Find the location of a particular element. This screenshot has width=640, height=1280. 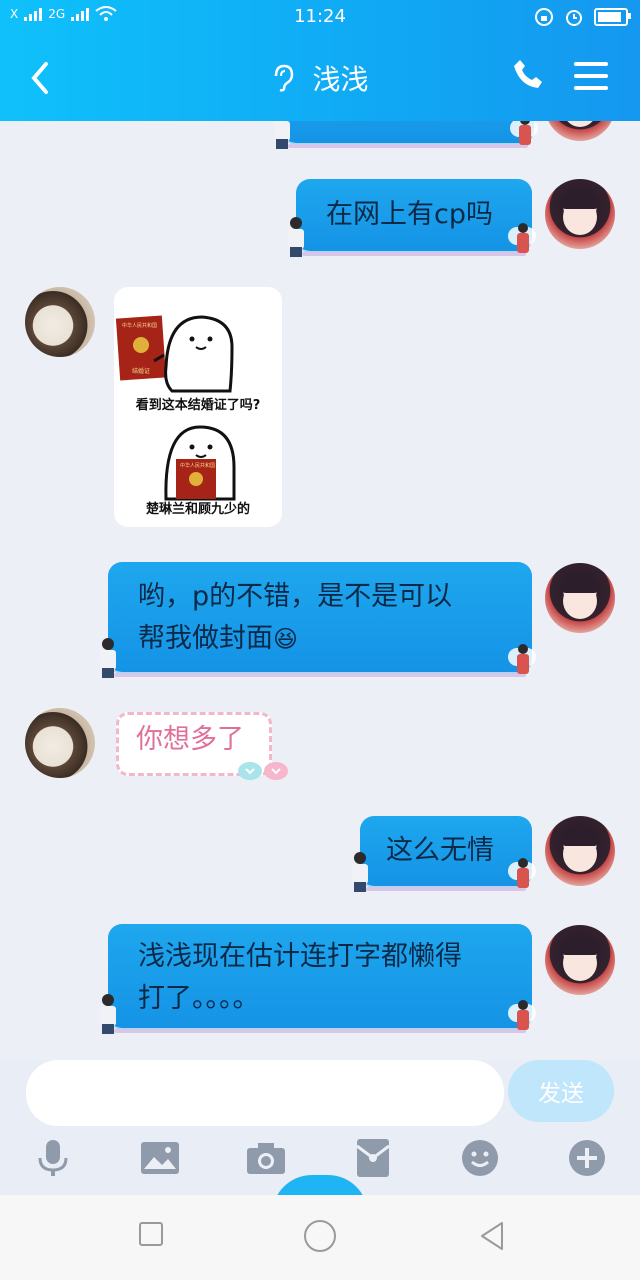

message-text-line: 打了。。。。 is located at coordinates (199, 998).